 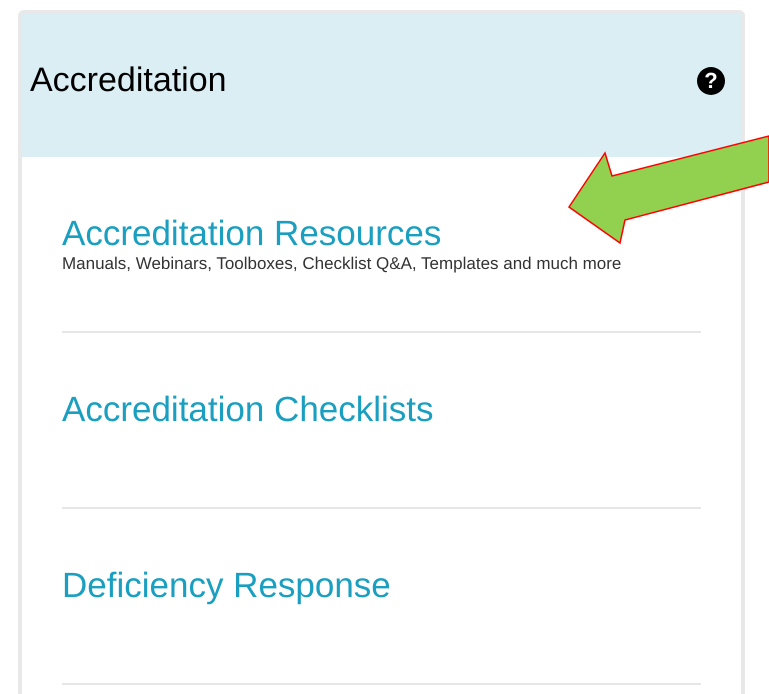 I want to click on item-description: Manuals, Webinars, Toolboxes, Checklist Q&A, Templates and much more, so click(x=342, y=263).